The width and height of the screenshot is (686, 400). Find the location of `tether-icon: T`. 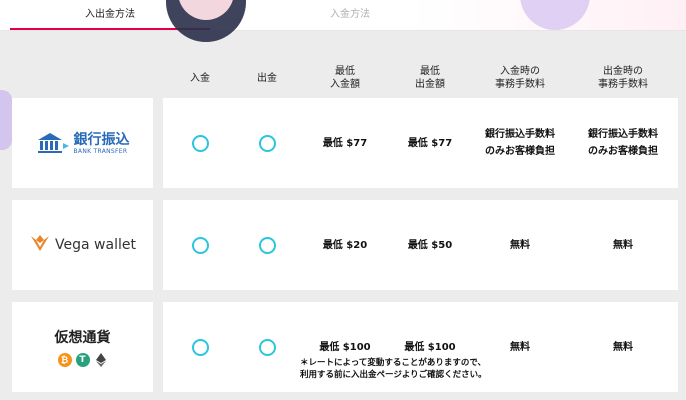

tether-icon: T is located at coordinates (82, 360).